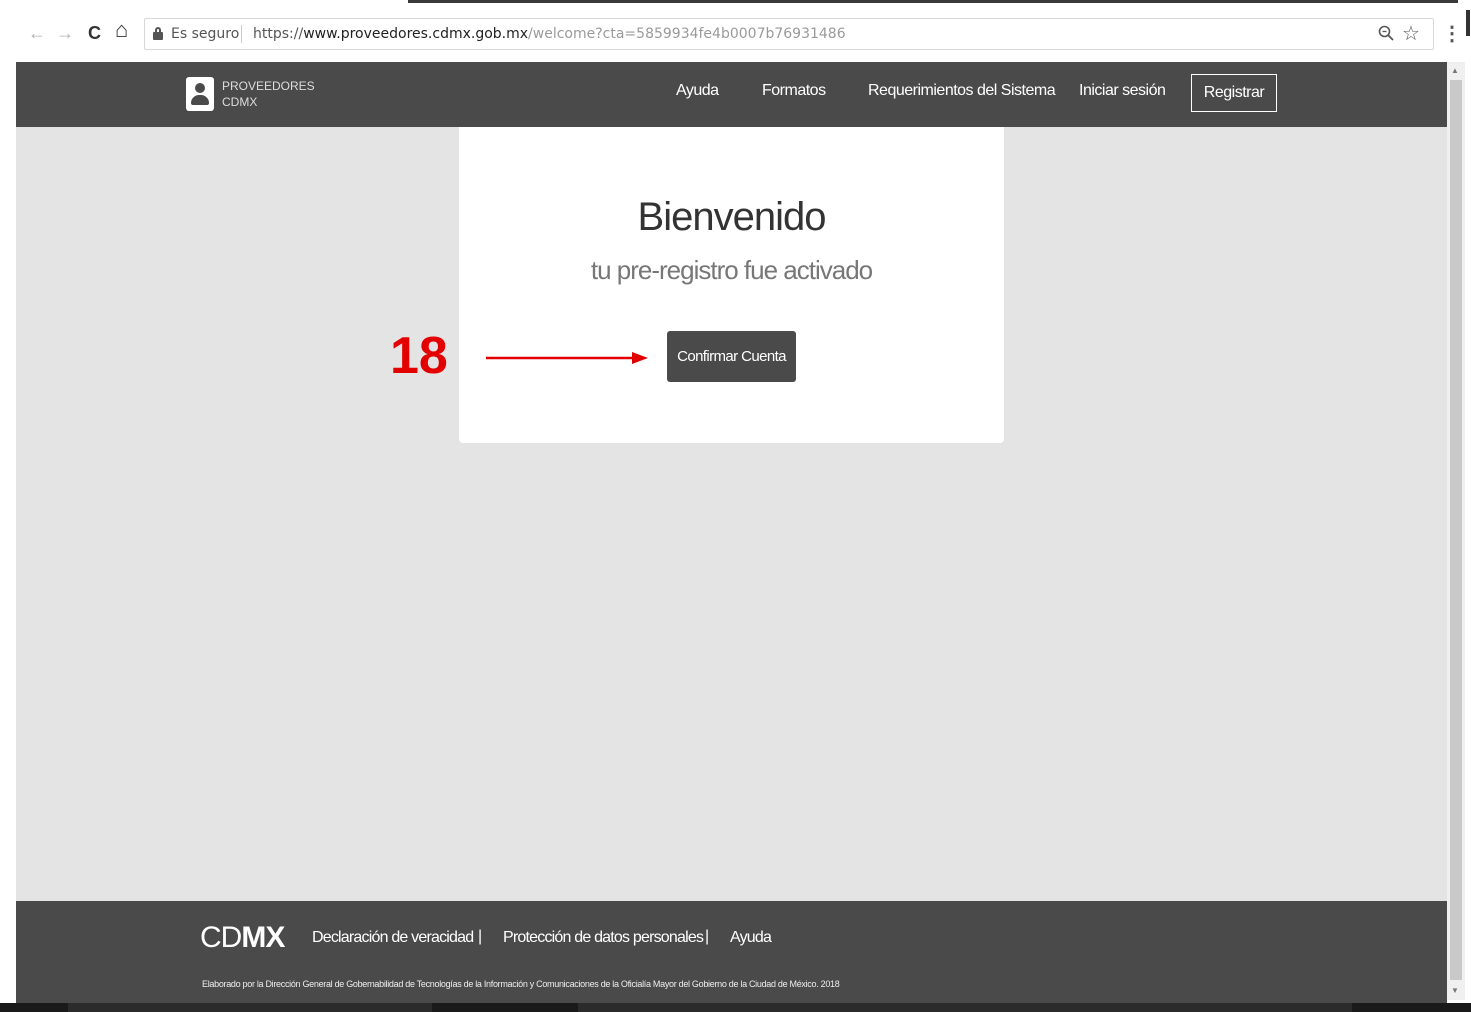 This screenshot has height=1012, width=1471. Describe the element at coordinates (1122, 91) in the screenshot. I see `nav-iniciar-sesion: Iniciar sesión` at that location.